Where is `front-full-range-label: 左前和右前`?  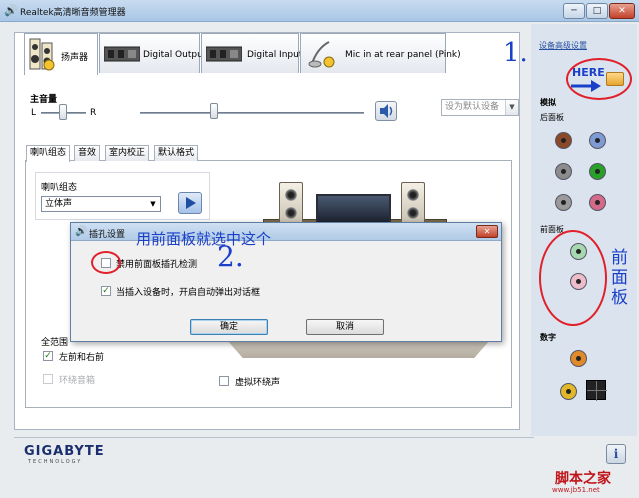 front-full-range-label: 左前和右前 is located at coordinates (82, 358).